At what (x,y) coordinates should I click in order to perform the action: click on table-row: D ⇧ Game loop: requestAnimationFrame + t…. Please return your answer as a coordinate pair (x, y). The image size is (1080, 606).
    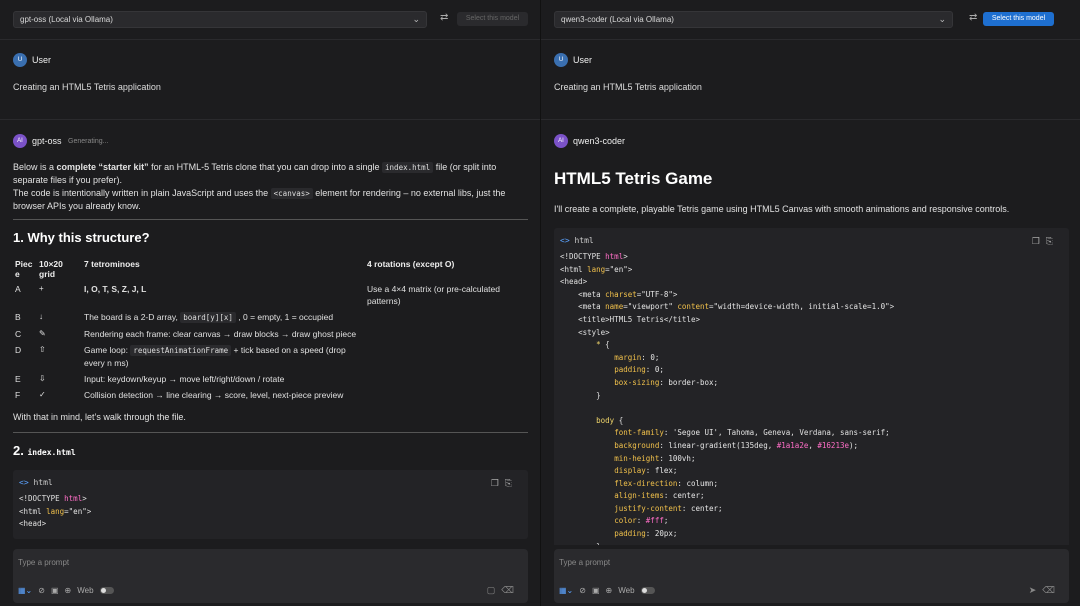
    Looking at the image, I should click on (270, 356).